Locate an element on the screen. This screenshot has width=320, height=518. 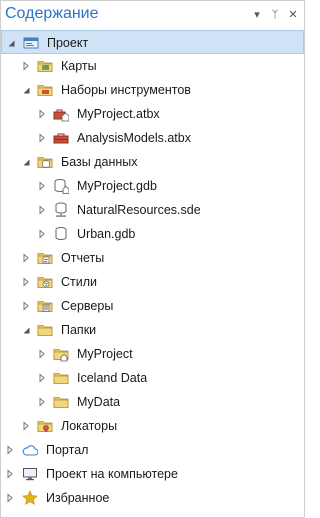
tree-item-label: MyProject.atbx is located at coordinates (118, 114).